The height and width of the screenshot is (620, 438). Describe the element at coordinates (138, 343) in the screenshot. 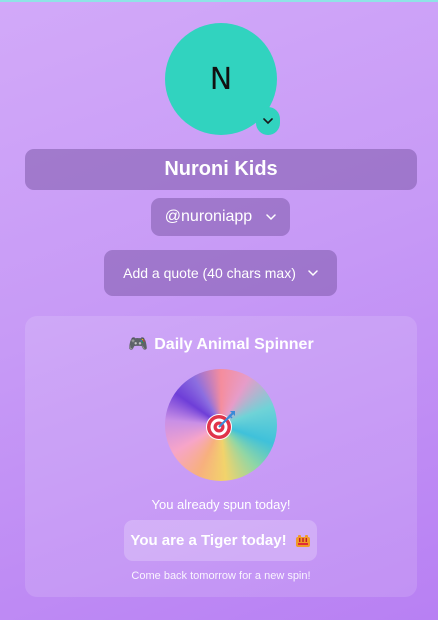

I see `game-controller-icon: 🎮` at that location.